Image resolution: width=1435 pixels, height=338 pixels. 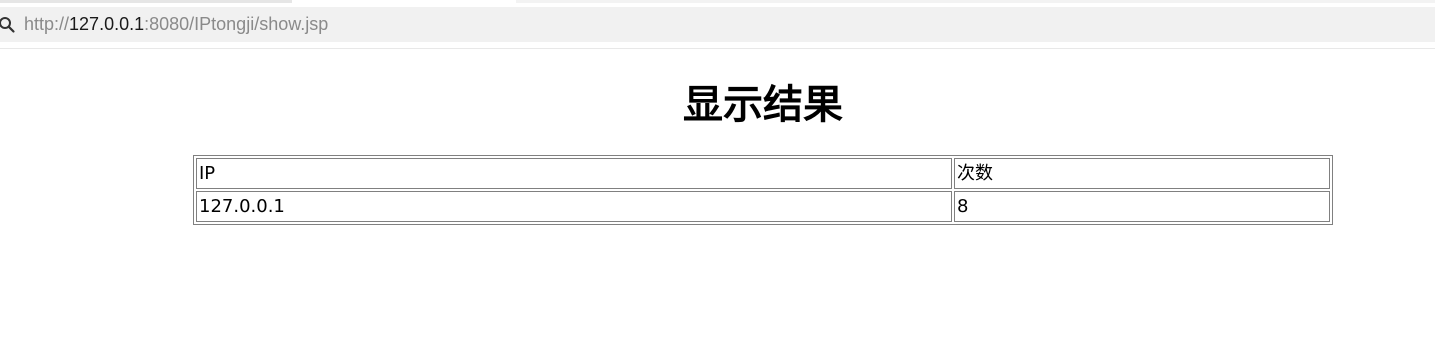 I want to click on table-row: 127.0.0.1 8, so click(x=763, y=206).